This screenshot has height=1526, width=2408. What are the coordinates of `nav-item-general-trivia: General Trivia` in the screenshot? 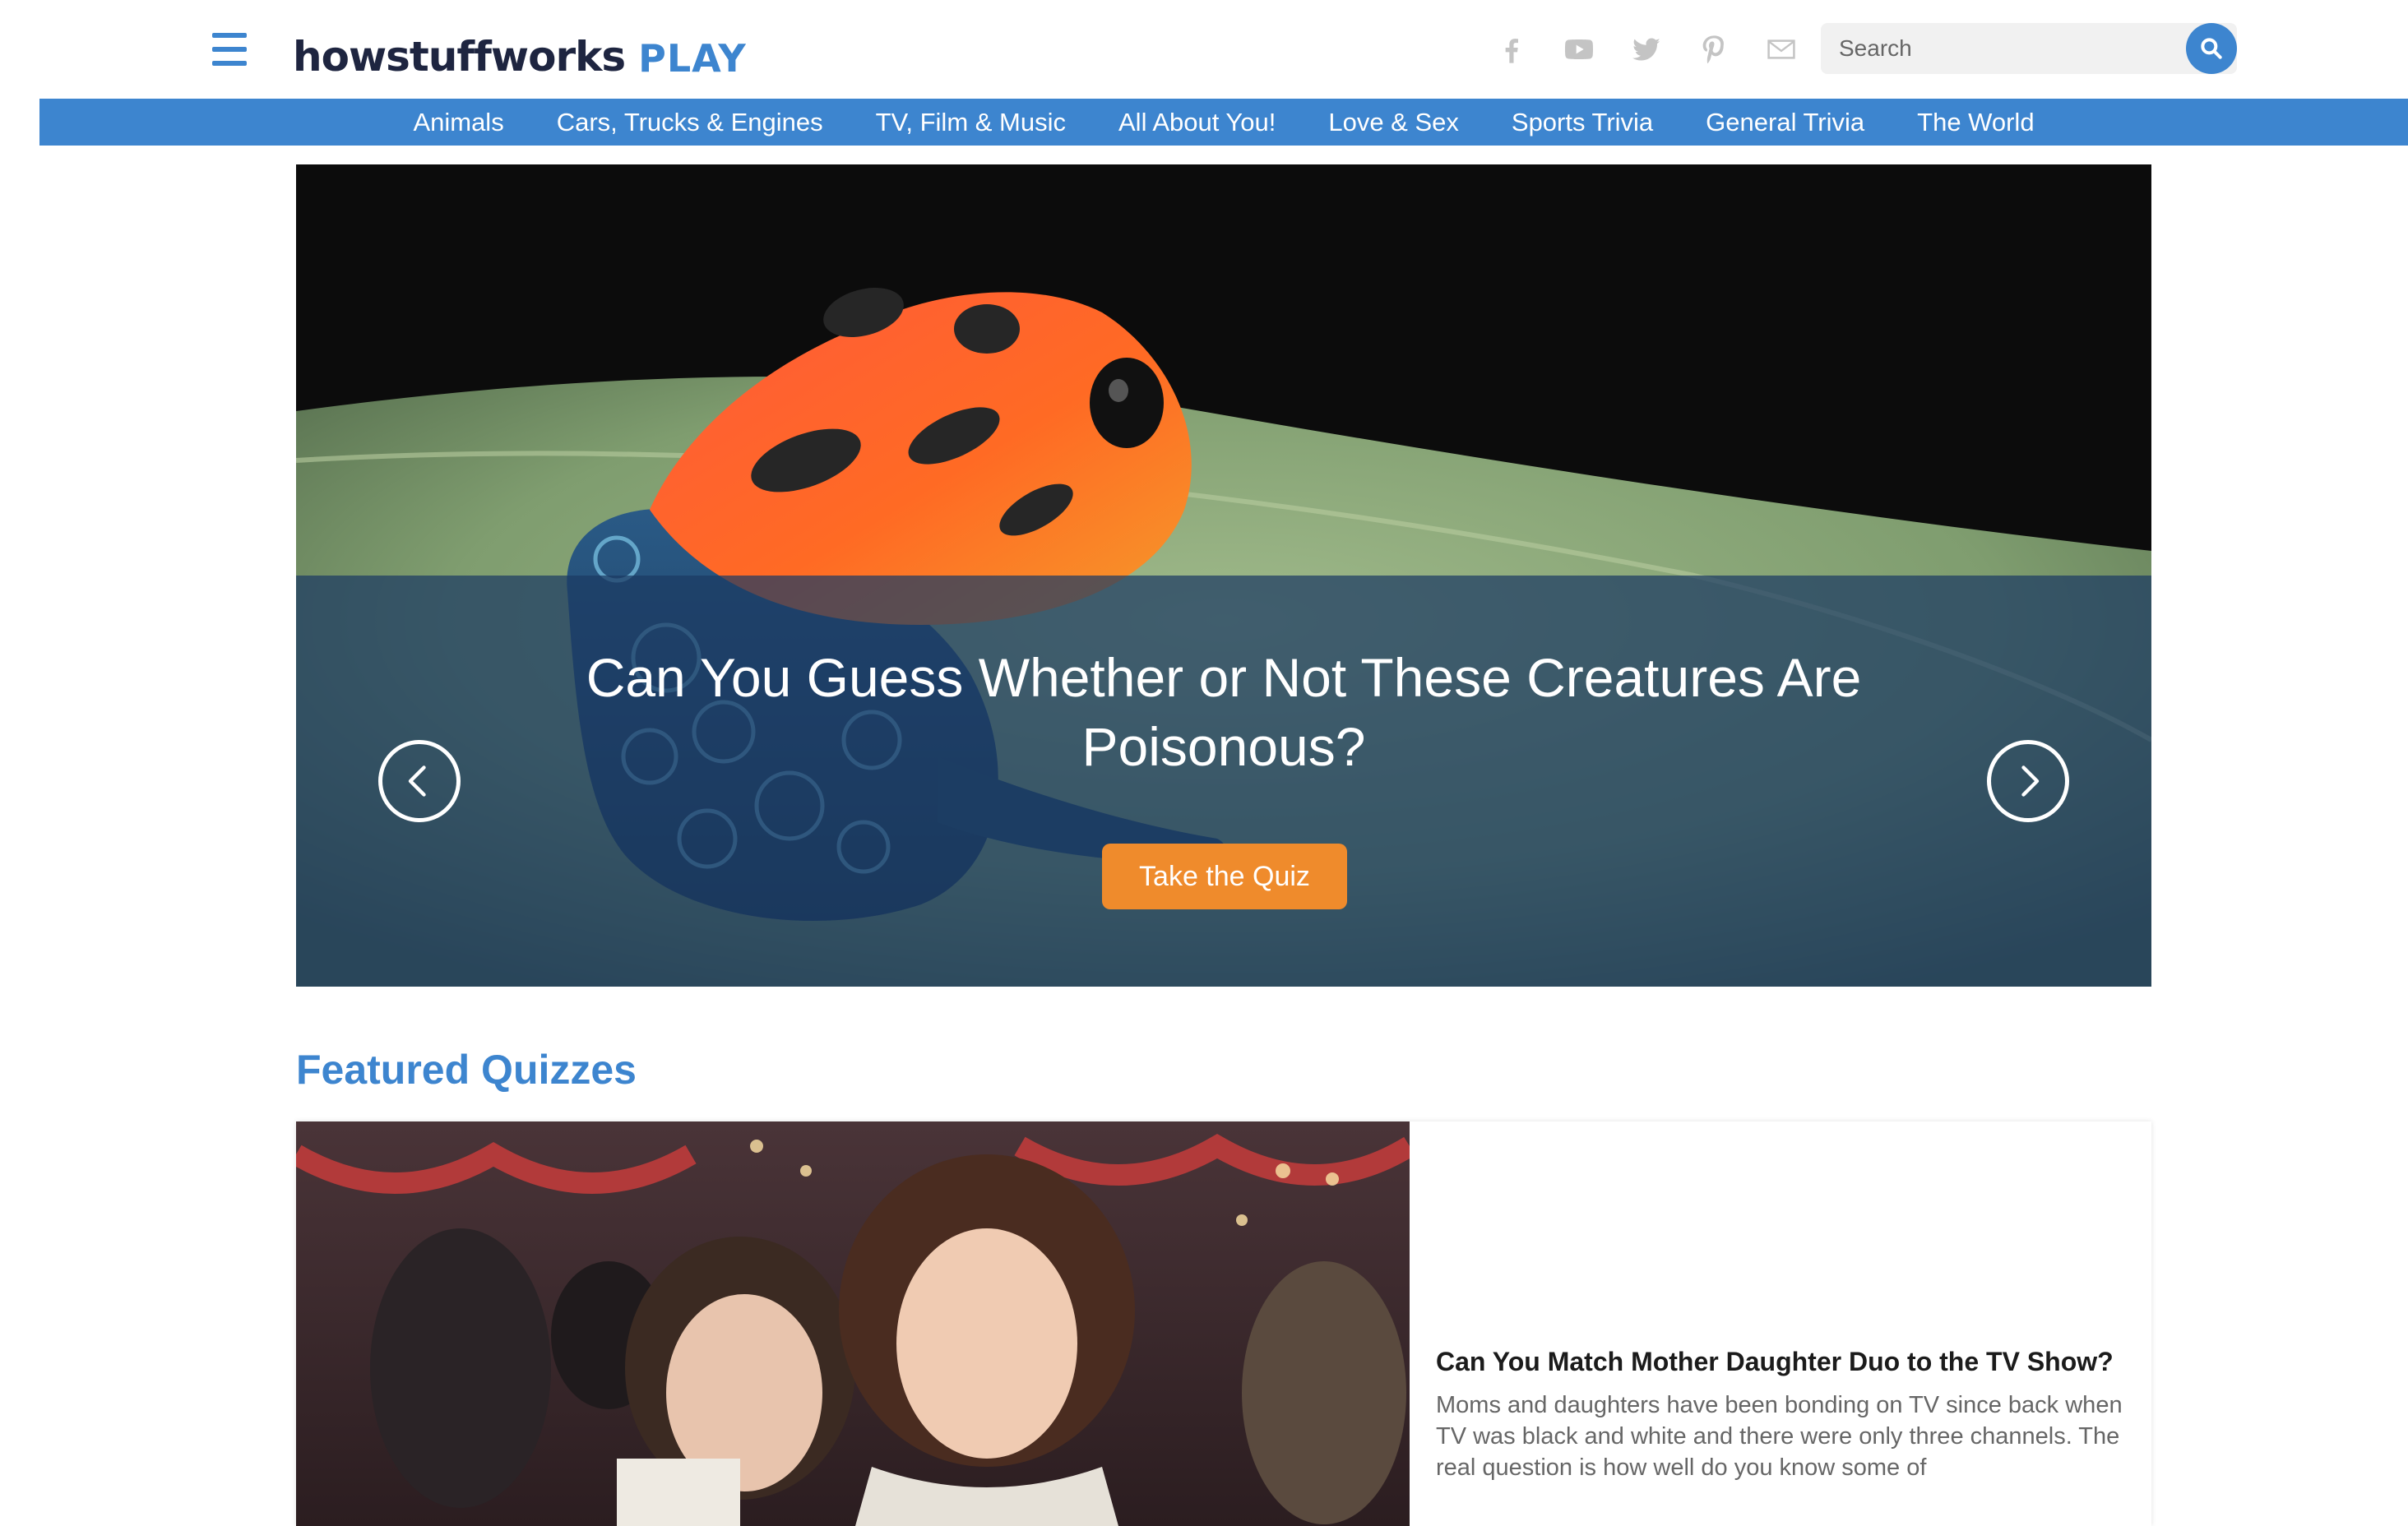 It's located at (1785, 122).